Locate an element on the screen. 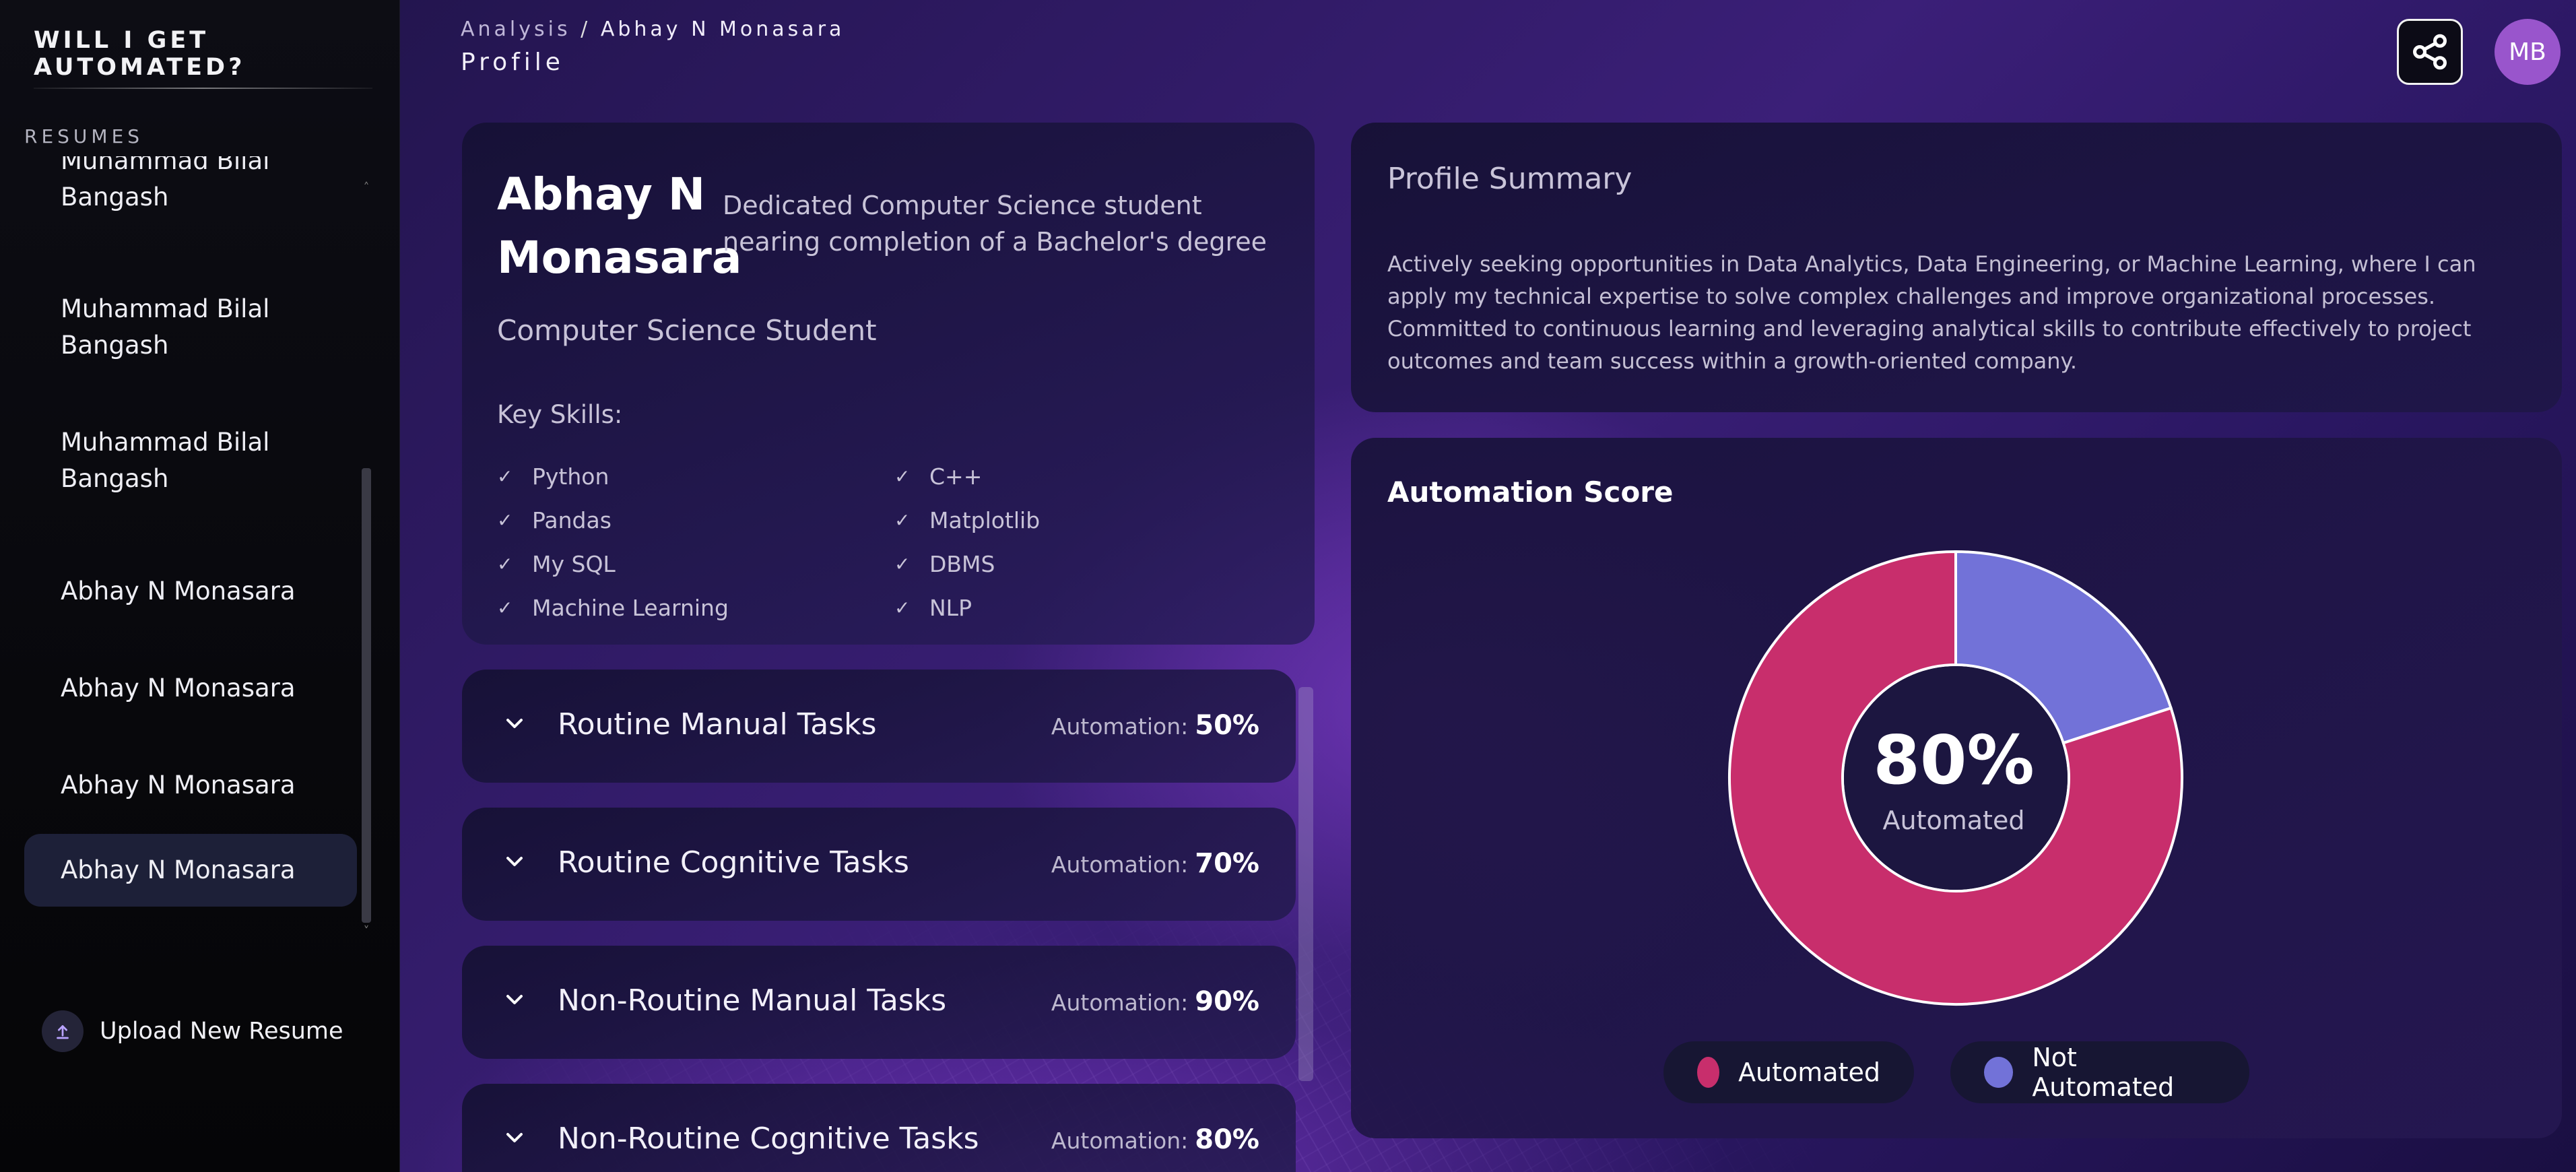  sidebar-divider is located at coordinates (203, 89).